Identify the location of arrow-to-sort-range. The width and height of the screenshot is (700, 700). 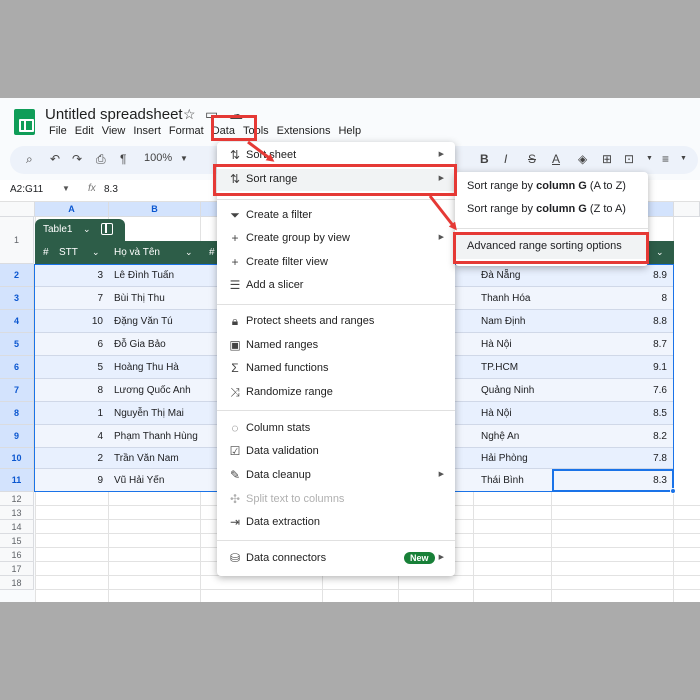
(261, 151).